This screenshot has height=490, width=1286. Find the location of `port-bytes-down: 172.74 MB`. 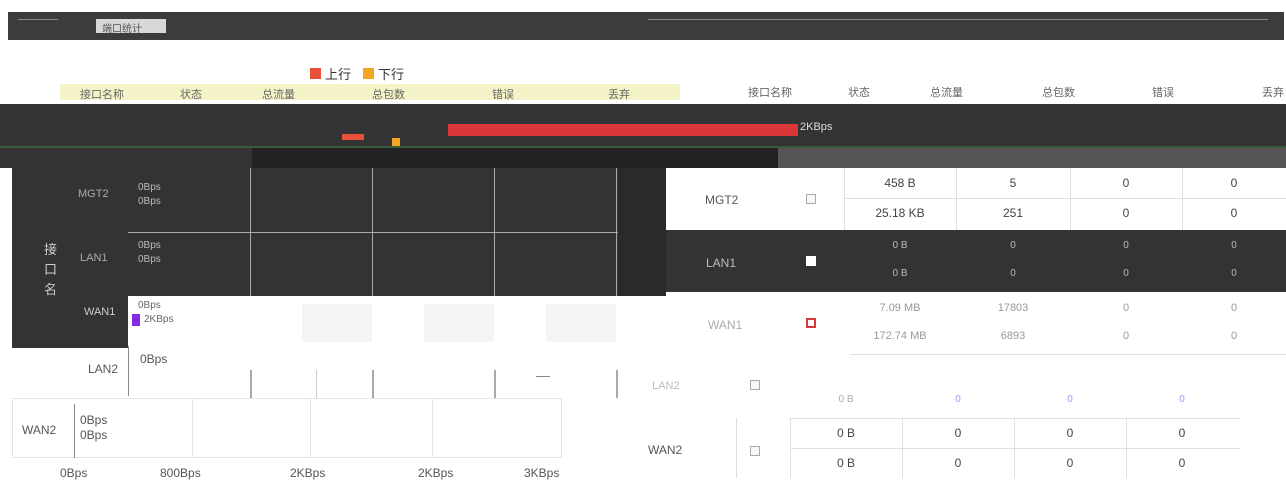

port-bytes-down: 172.74 MB is located at coordinates (900, 336).